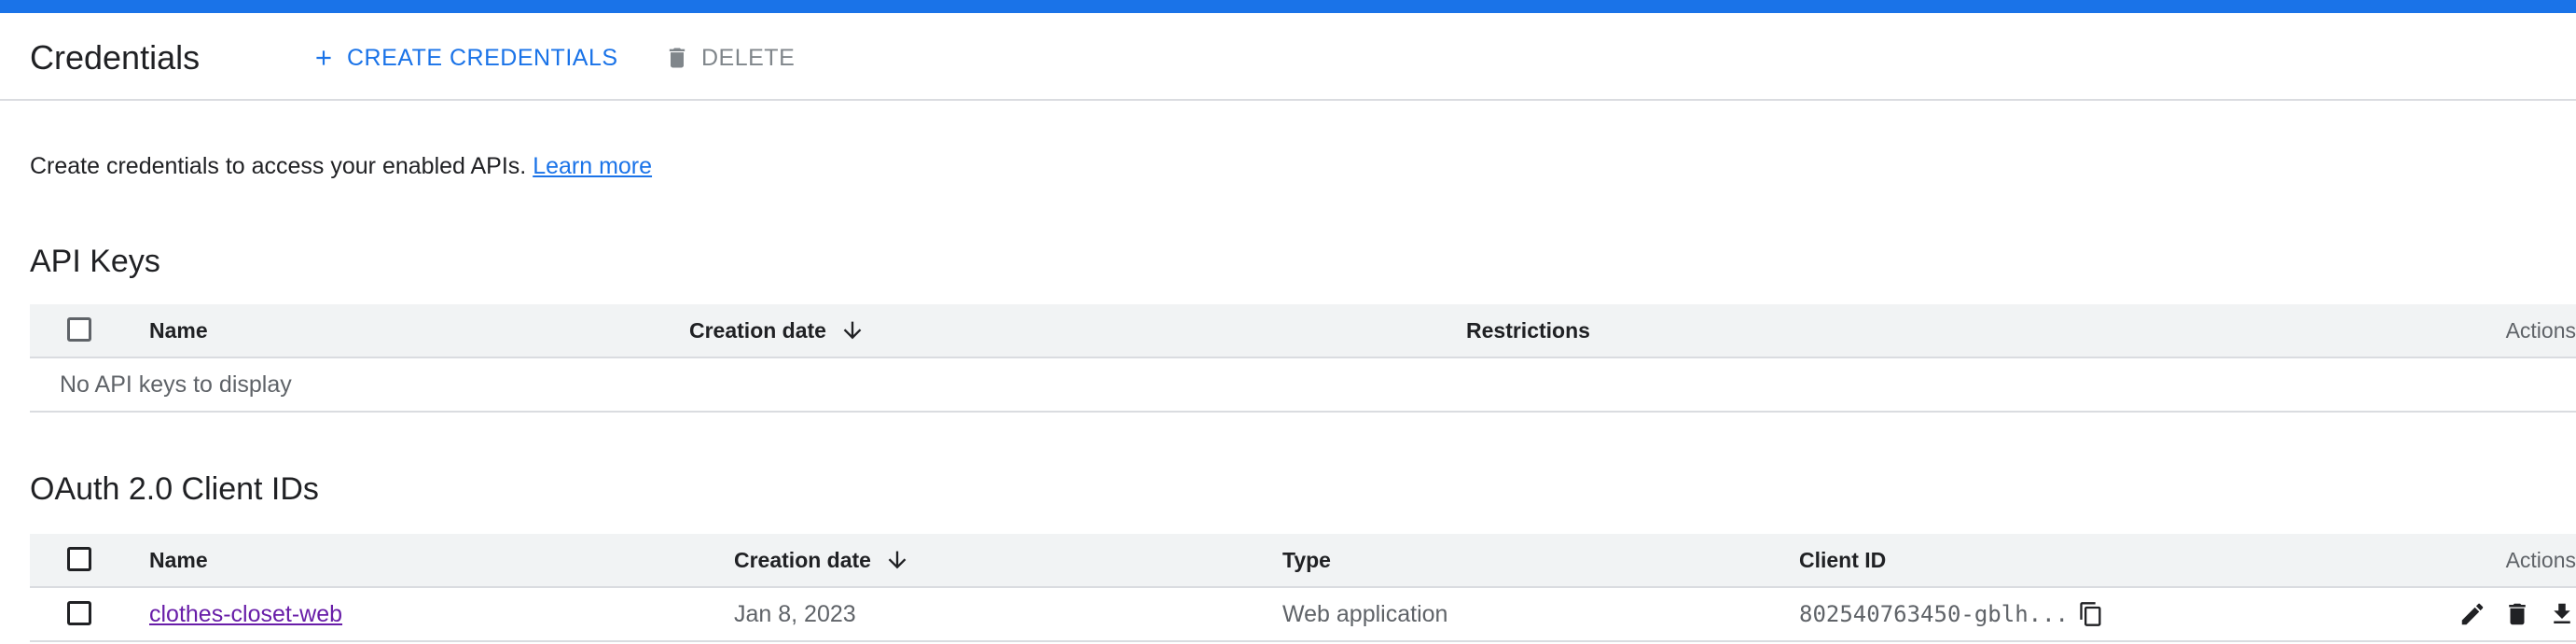  What do you see at coordinates (1303, 331) in the screenshot?
I see `api-keys-table-header: Name Creation date Restrictions Actions` at bounding box center [1303, 331].